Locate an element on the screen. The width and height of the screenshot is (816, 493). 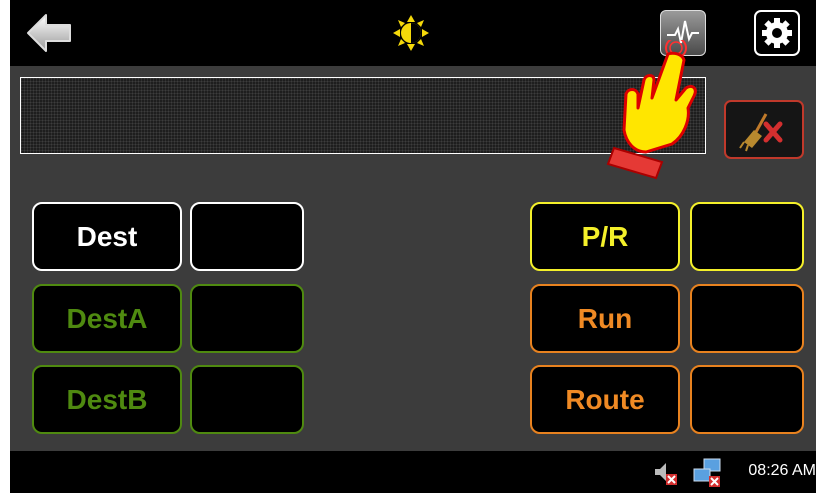
clear-display-button is located at coordinates (764, 129).